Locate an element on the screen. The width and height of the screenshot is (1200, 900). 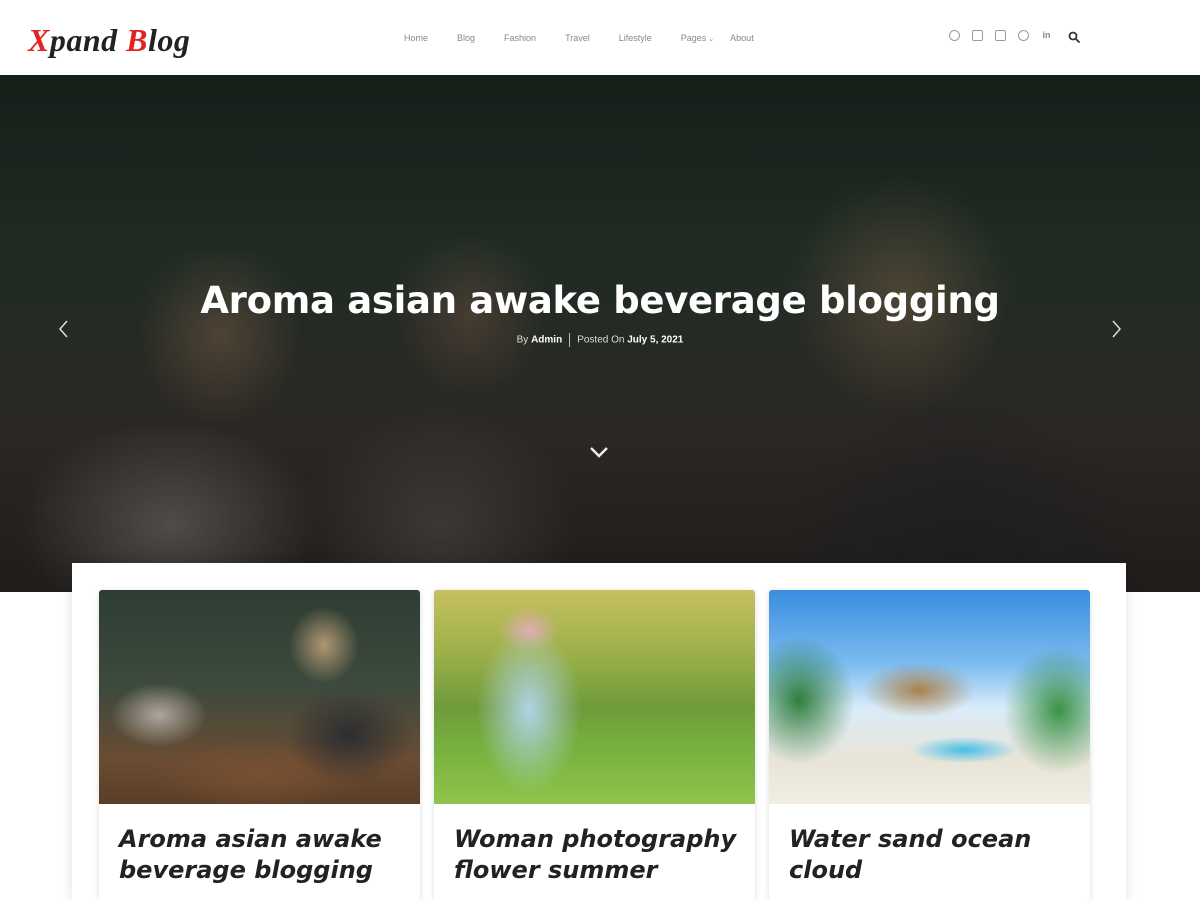
hero-title: Aroma asian awake beverage blogging is located at coordinates (600, 301).